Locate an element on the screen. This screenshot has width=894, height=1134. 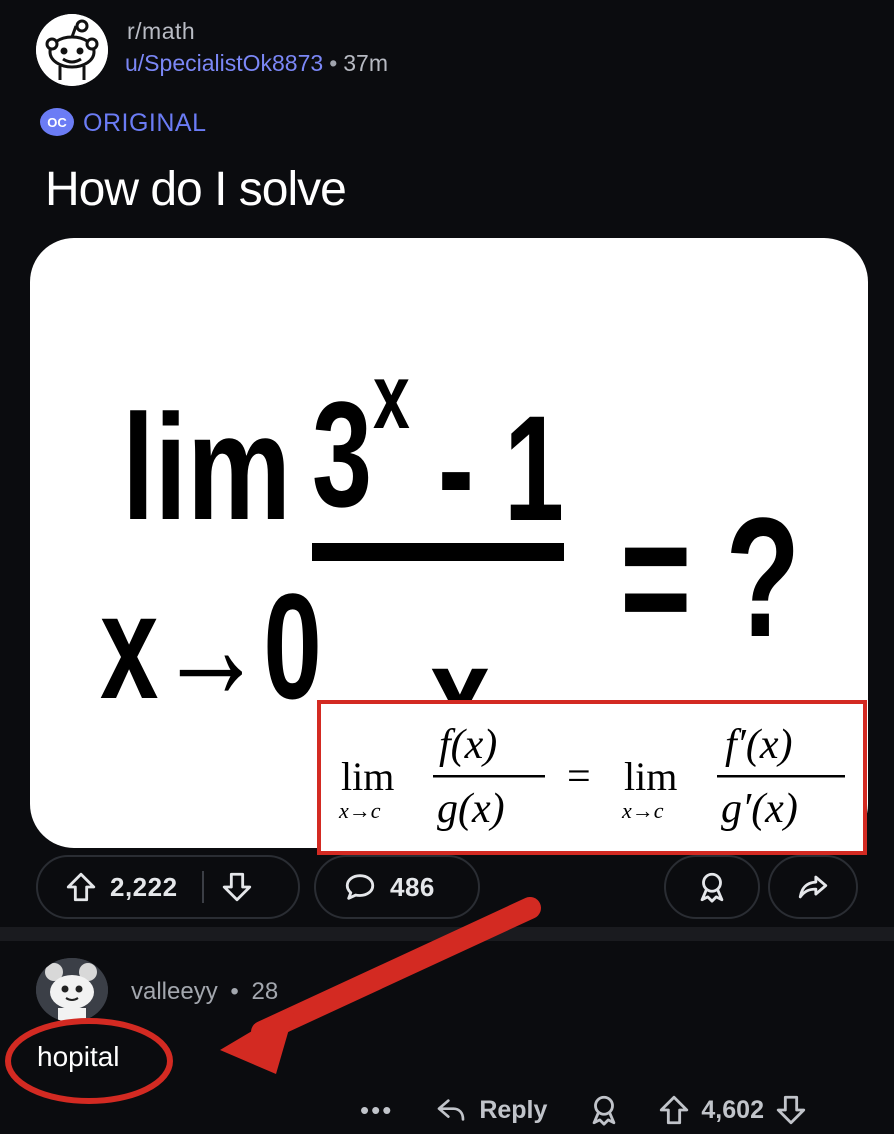
comment-meta: valleeyy • 28 is located at coordinates (204, 992).